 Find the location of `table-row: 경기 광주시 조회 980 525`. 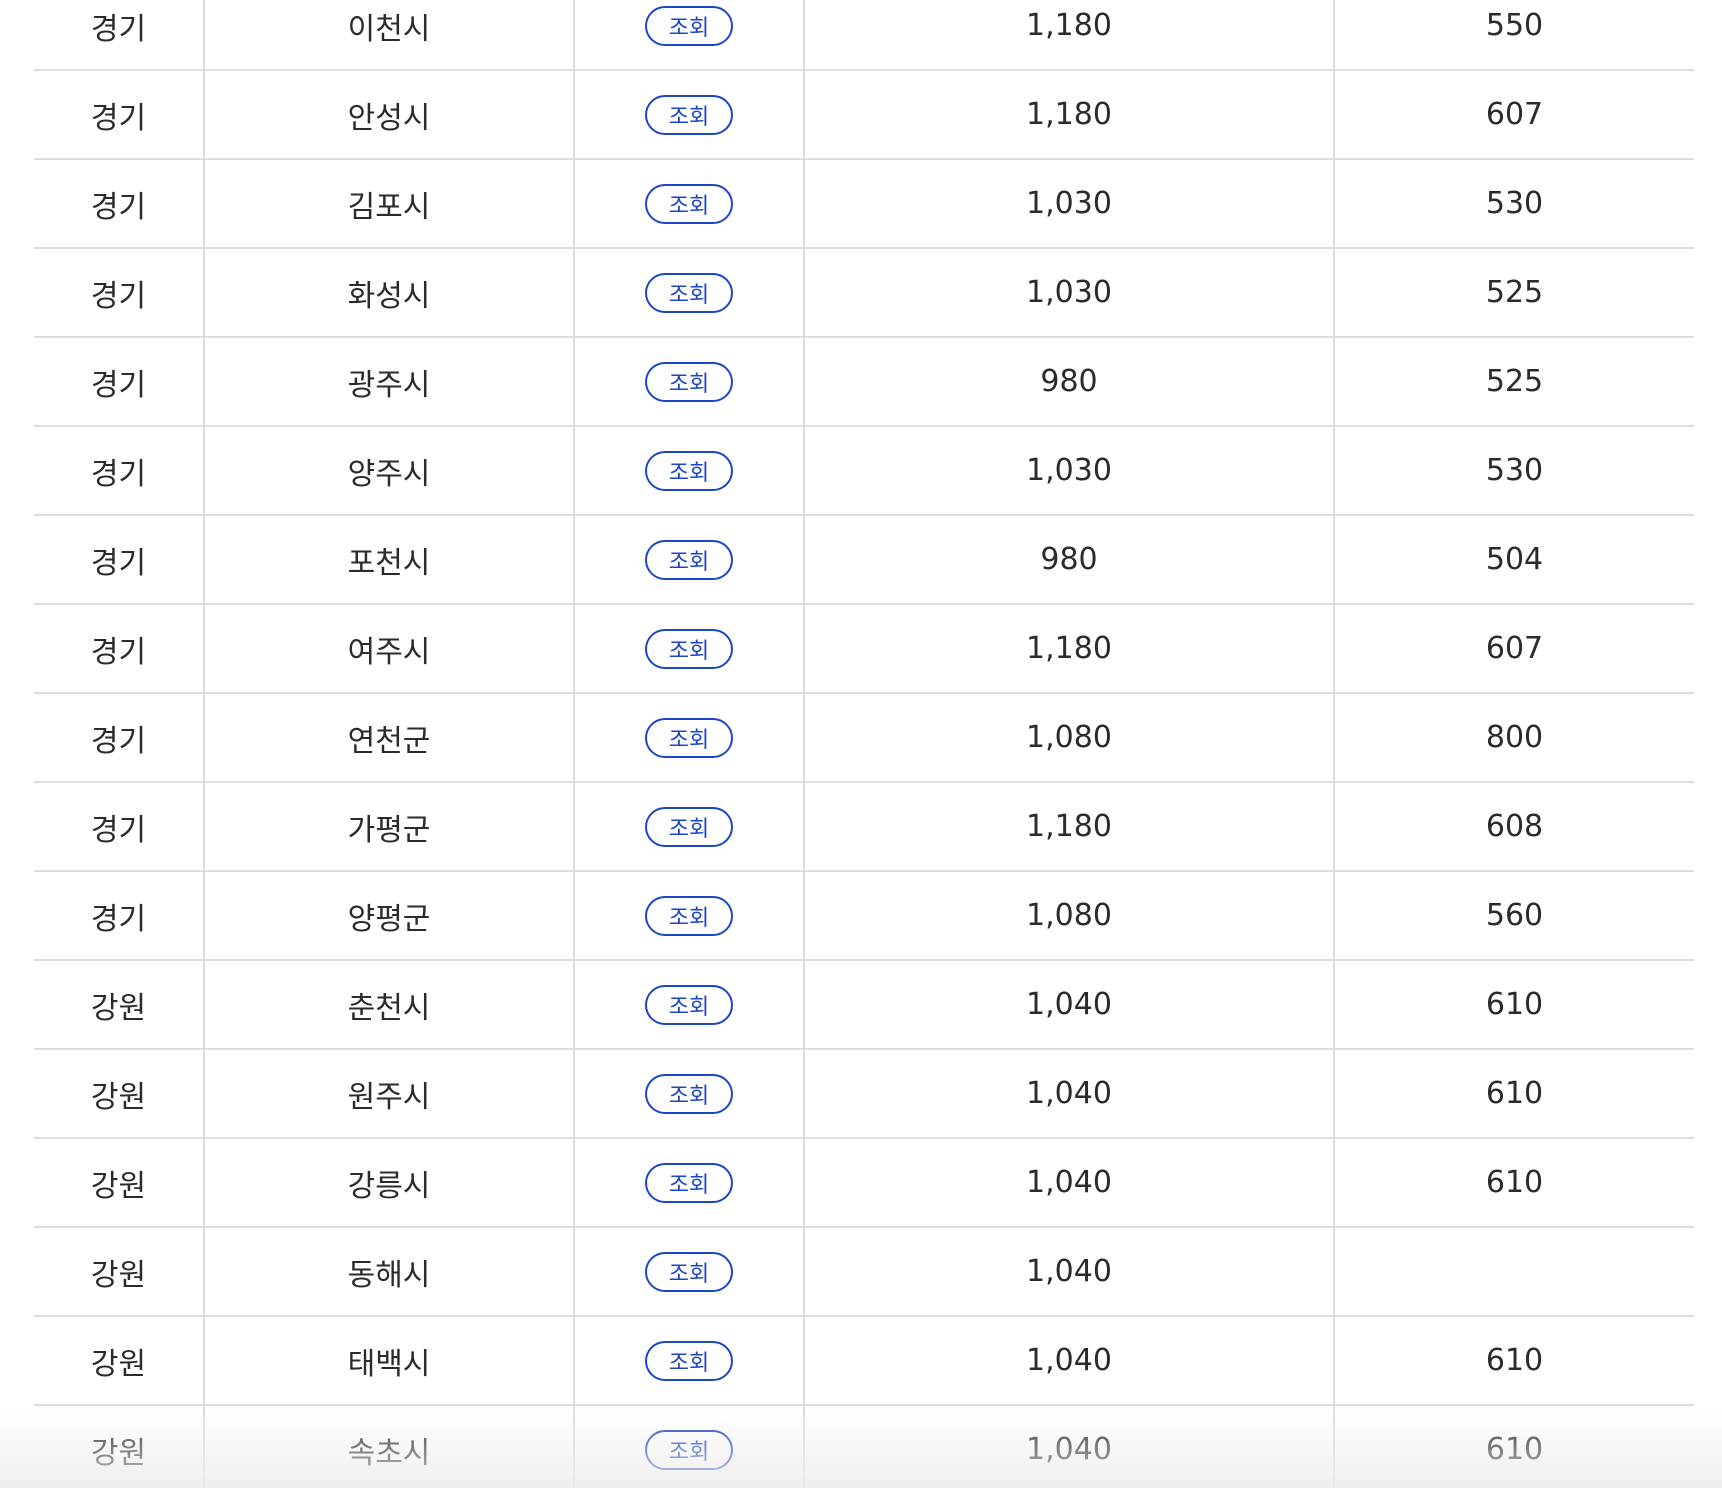

table-row: 경기 광주시 조회 980 525 is located at coordinates (864, 382).